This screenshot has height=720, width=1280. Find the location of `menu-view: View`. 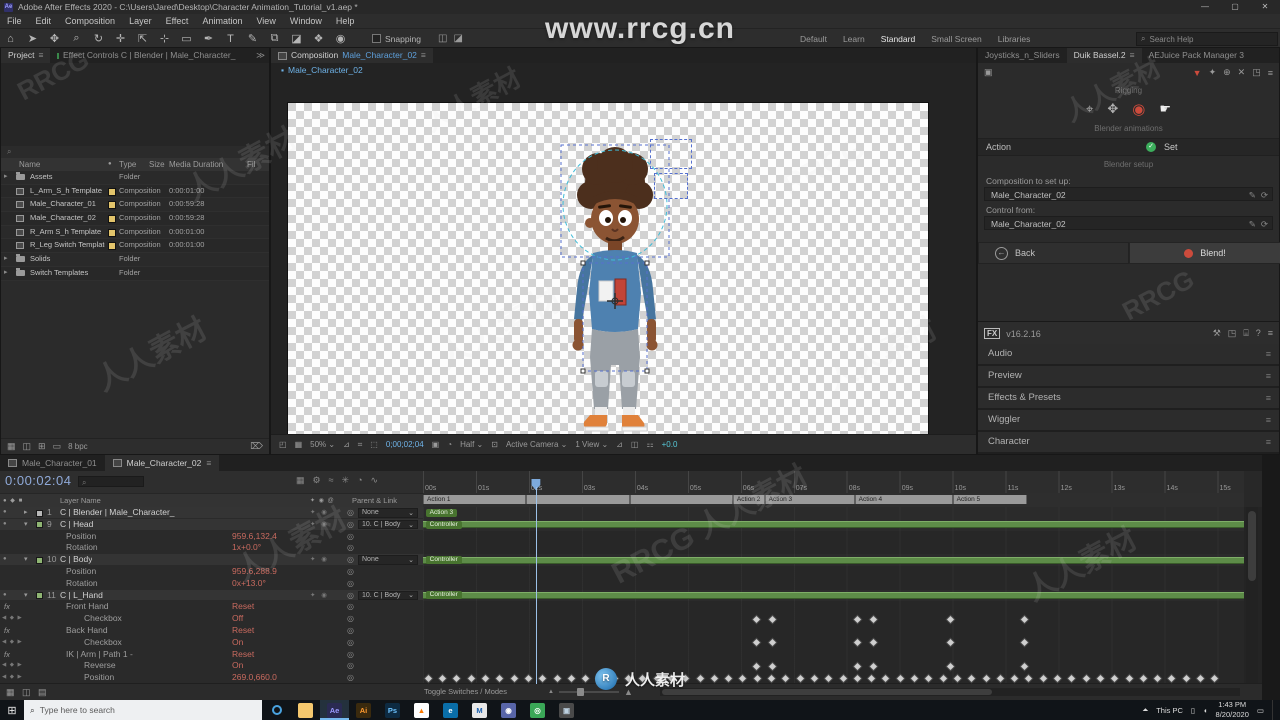

menu-view: View is located at coordinates (265, 21).